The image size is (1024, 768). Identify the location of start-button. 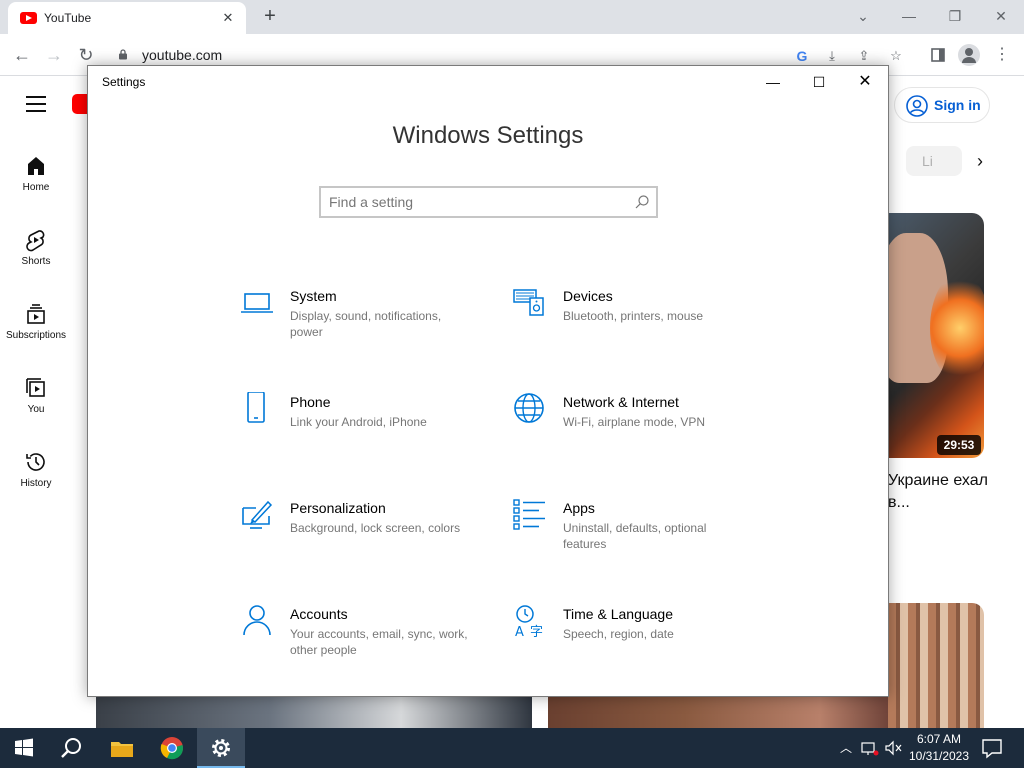
(24, 748).